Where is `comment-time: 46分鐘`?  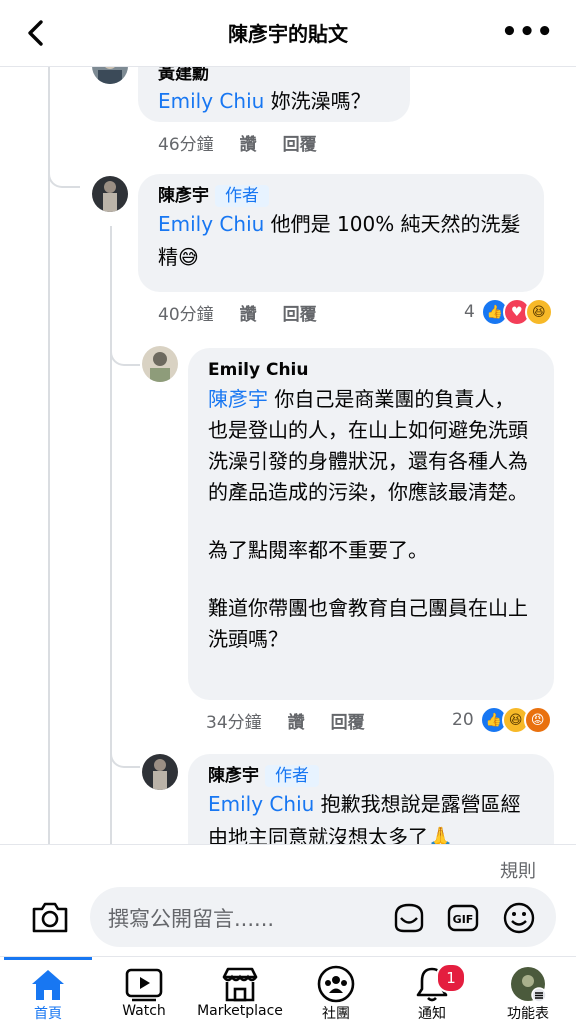 comment-time: 46分鐘 is located at coordinates (186, 145).